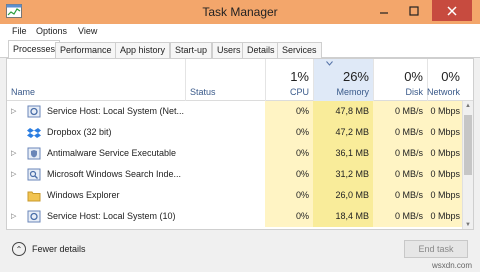 Image resolution: width=480 pixels, height=272 pixels. I want to click on scrollbar-thumb, so click(468, 145).